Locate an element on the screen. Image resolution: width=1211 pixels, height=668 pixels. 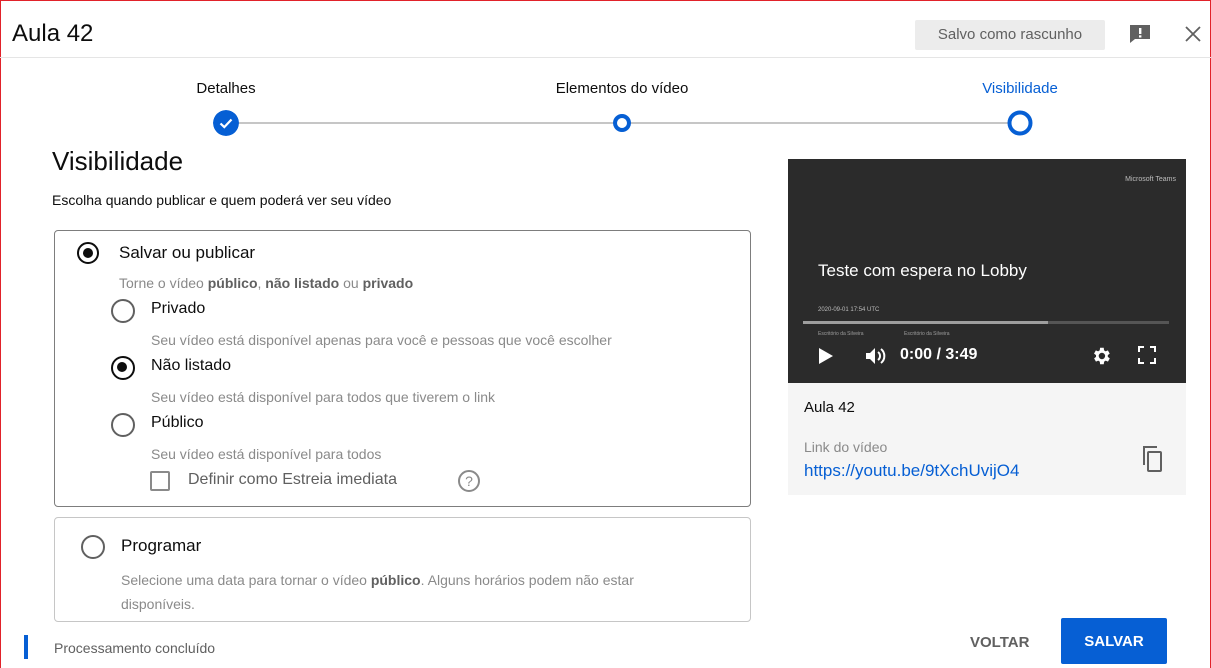
schedule-radio is located at coordinates (93, 547).